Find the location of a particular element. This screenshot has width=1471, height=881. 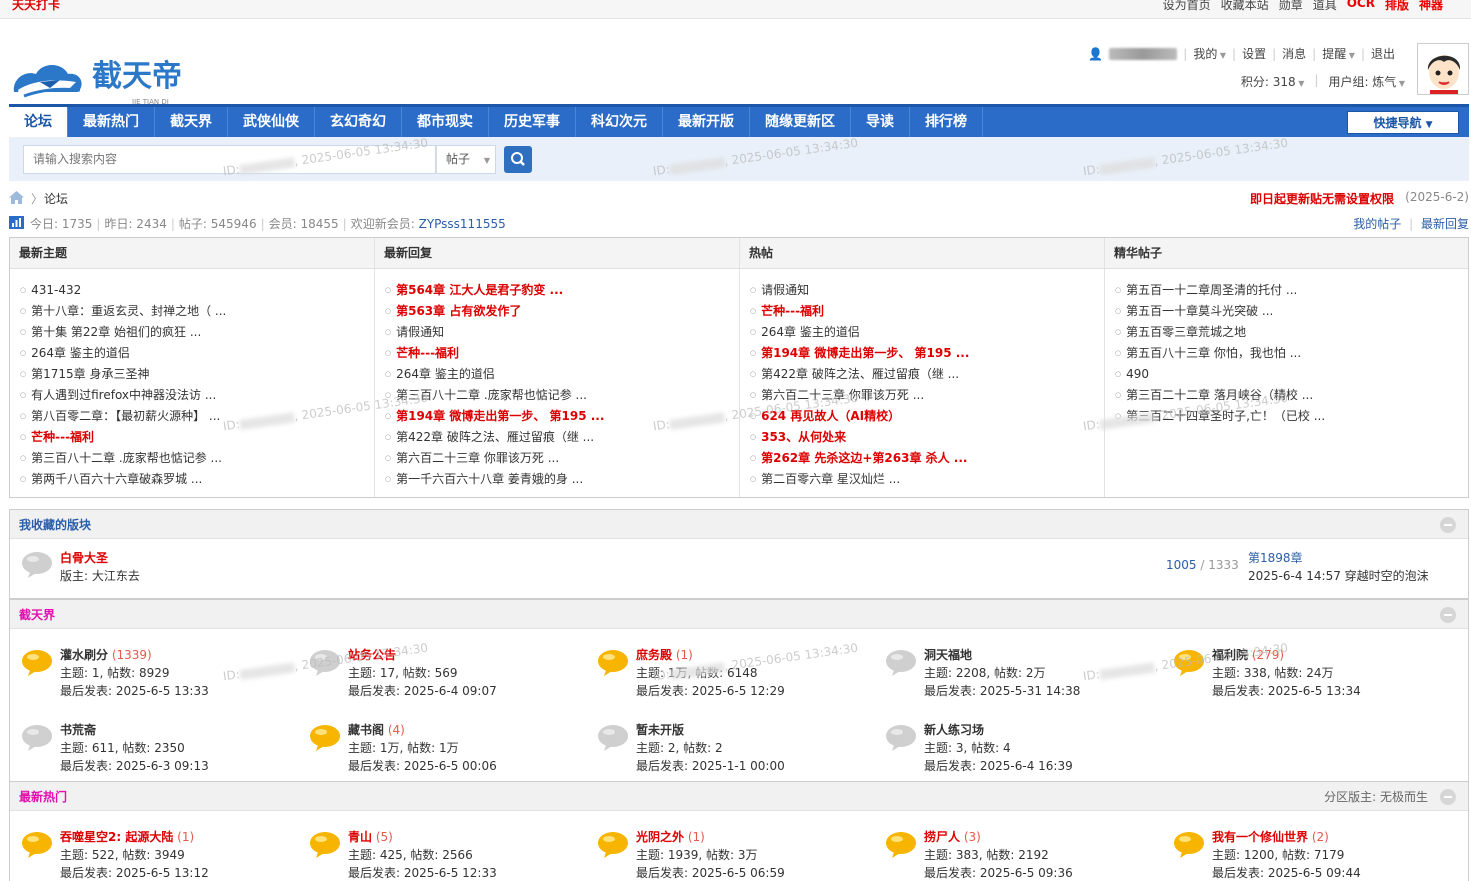

post-link: 第1715章 身承三圣神 is located at coordinates (197, 374).